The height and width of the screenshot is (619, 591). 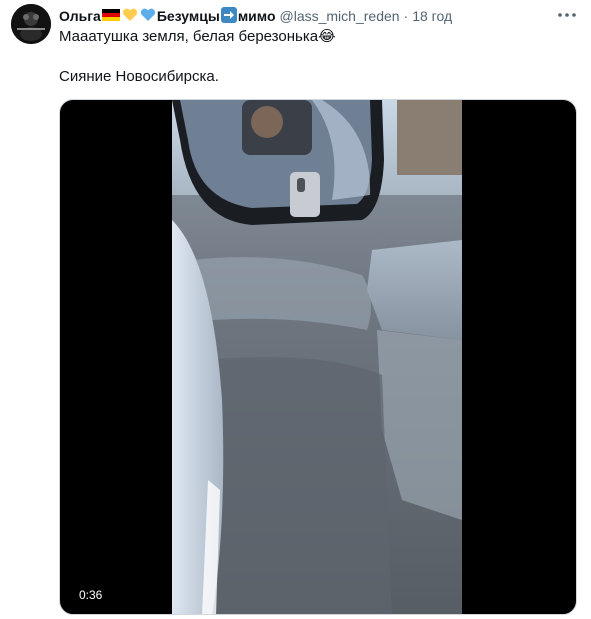 What do you see at coordinates (91, 595) in the screenshot?
I see `video-duration: 0:36` at bounding box center [91, 595].